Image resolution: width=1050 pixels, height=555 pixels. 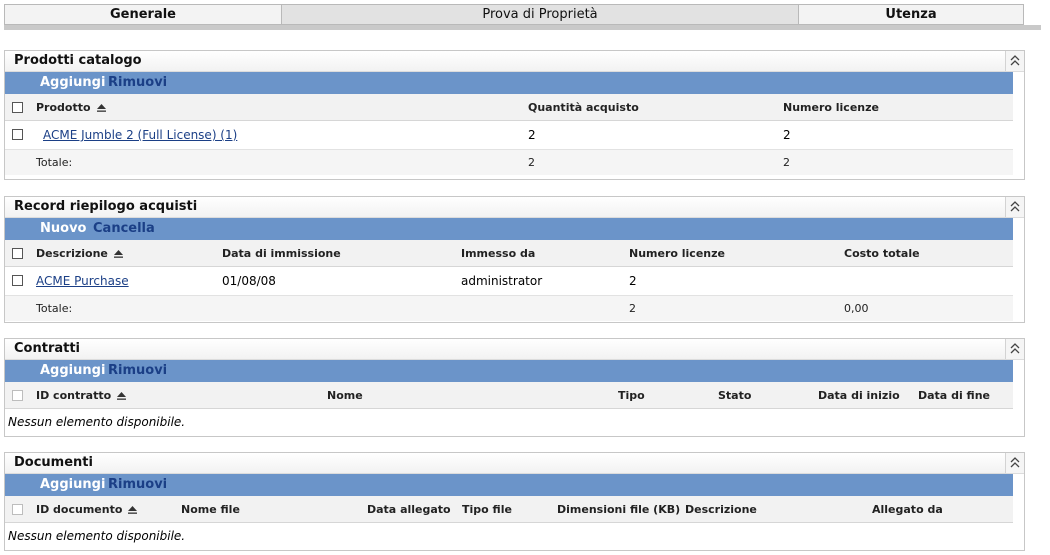 I want to click on column-header-file-type: Tipo file, so click(x=487, y=509).